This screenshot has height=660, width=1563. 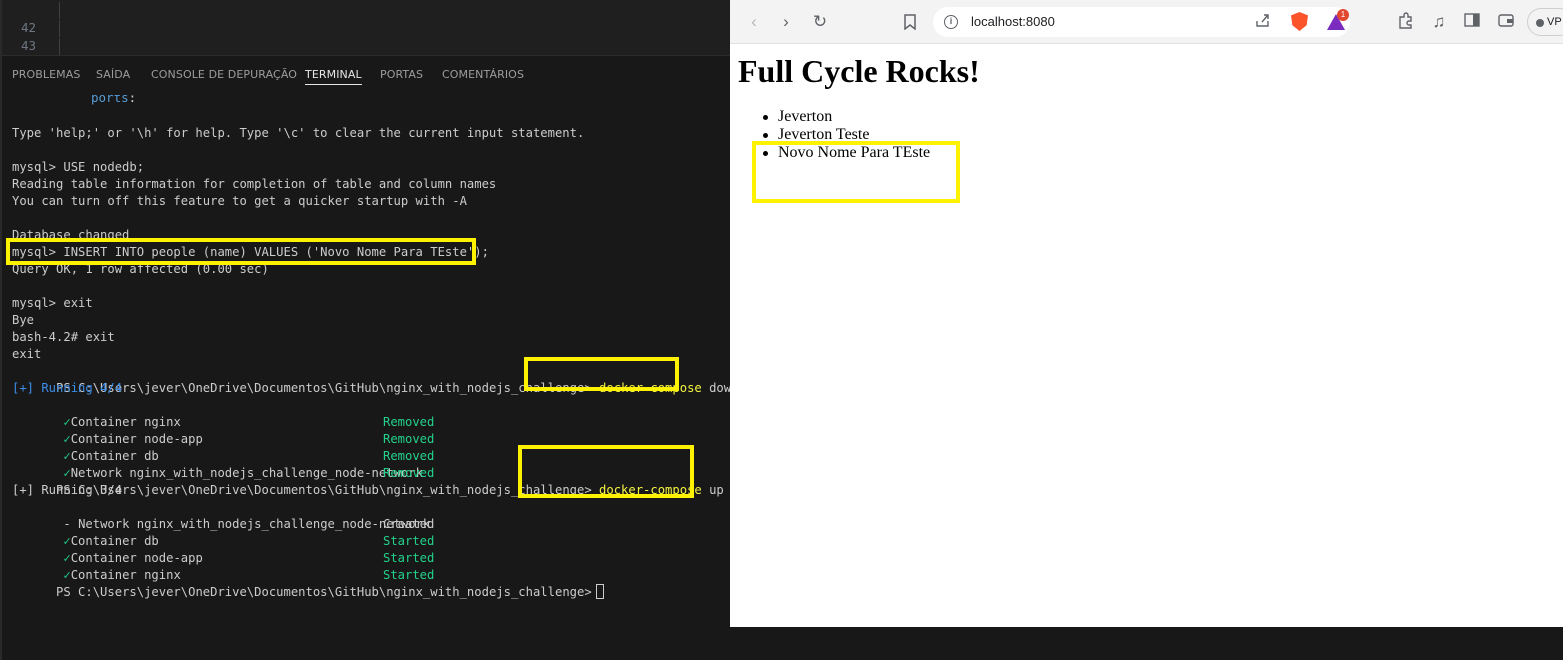 What do you see at coordinates (46, 74) in the screenshot?
I see `tab-problemas: PROBLEMAS` at bounding box center [46, 74].